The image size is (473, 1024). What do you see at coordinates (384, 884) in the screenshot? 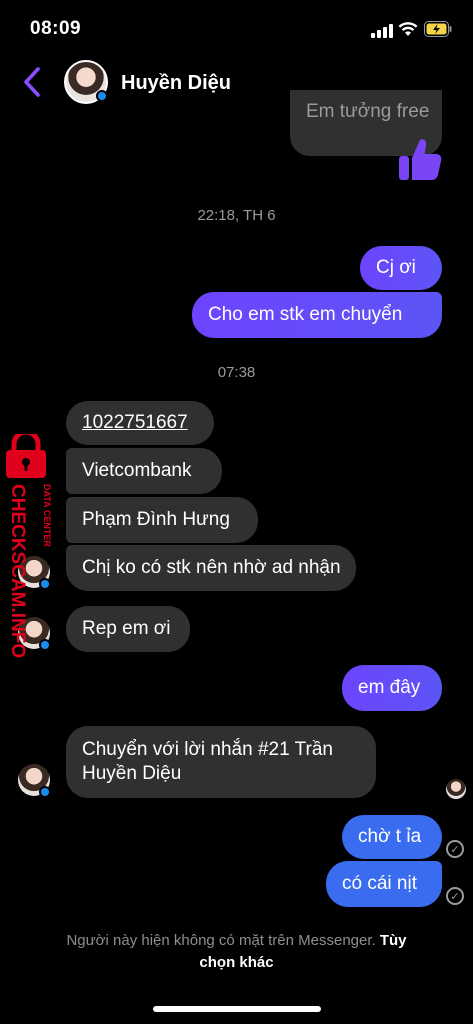
I see `message-bubble-outgoing: có cái nịt` at bounding box center [384, 884].